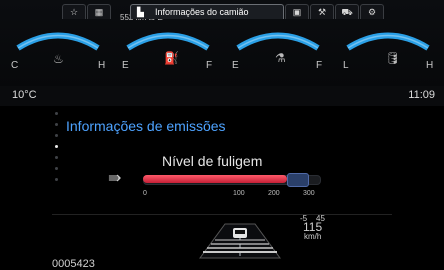 The image size is (444, 270). I want to click on gauge-adblue: E F ⚗, so click(278, 53).